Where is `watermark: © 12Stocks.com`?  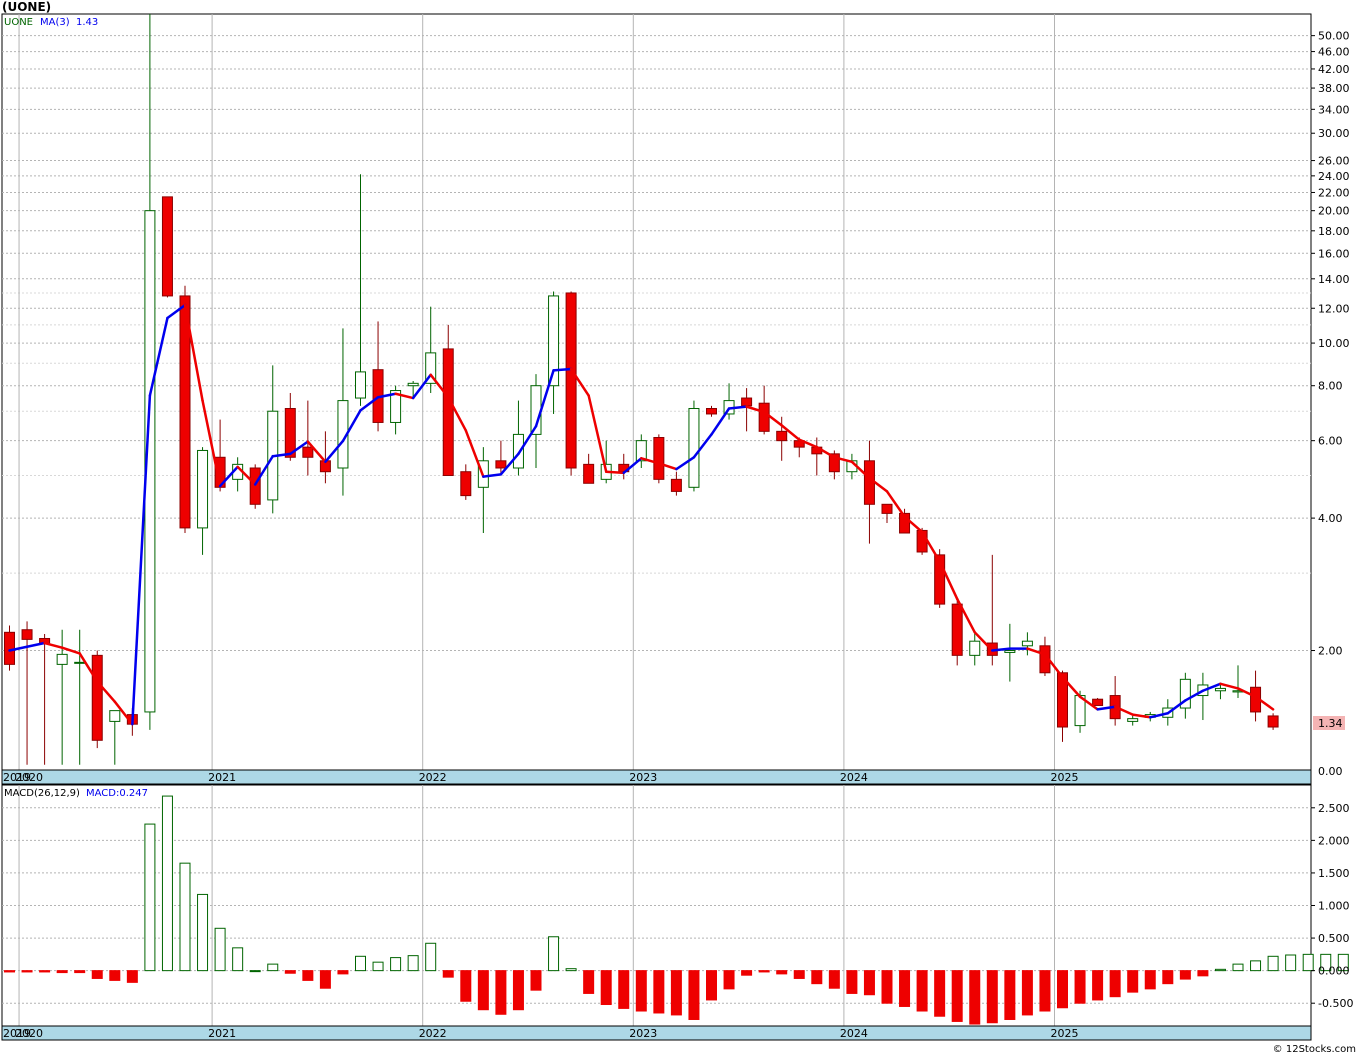
watermark: © 12Stocks.com is located at coordinates (1314, 1049).